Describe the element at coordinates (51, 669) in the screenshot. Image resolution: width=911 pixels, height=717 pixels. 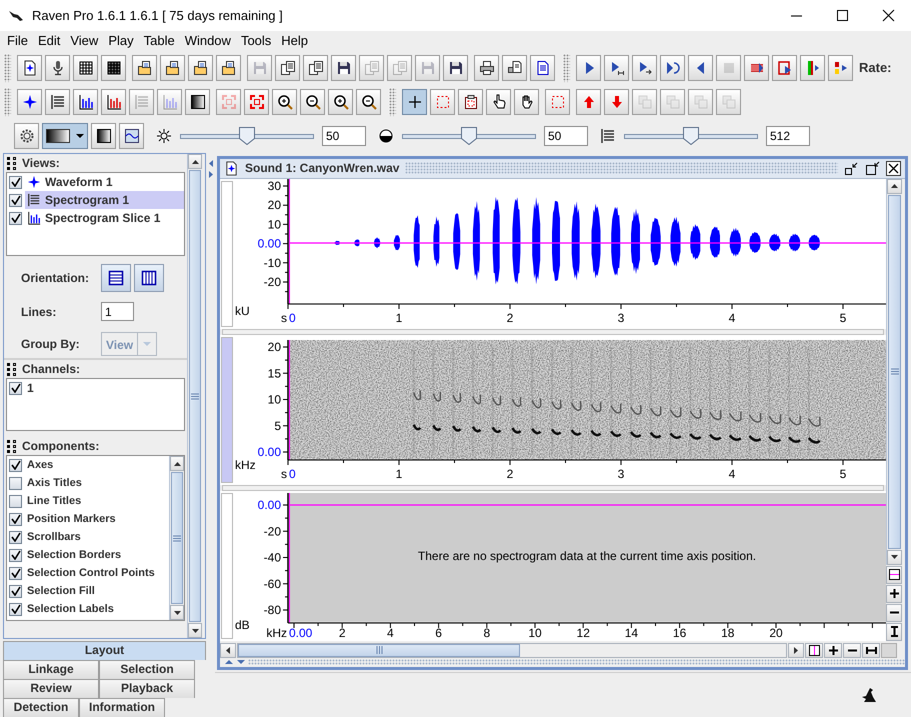
I see `tab: Linkage` at that location.